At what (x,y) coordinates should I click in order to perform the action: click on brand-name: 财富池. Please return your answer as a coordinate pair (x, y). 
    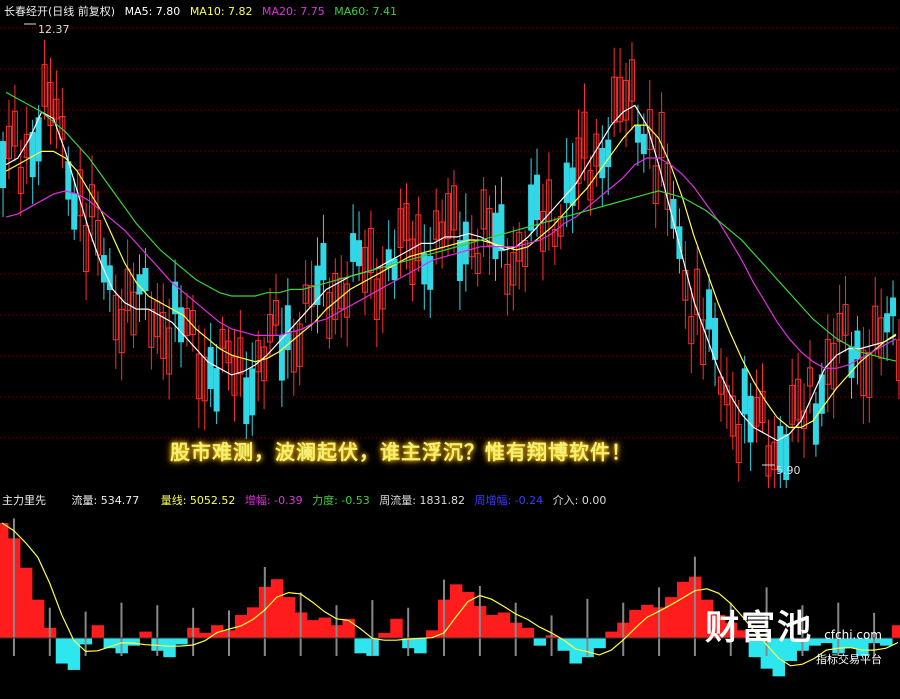
    Looking at the image, I should click on (759, 628).